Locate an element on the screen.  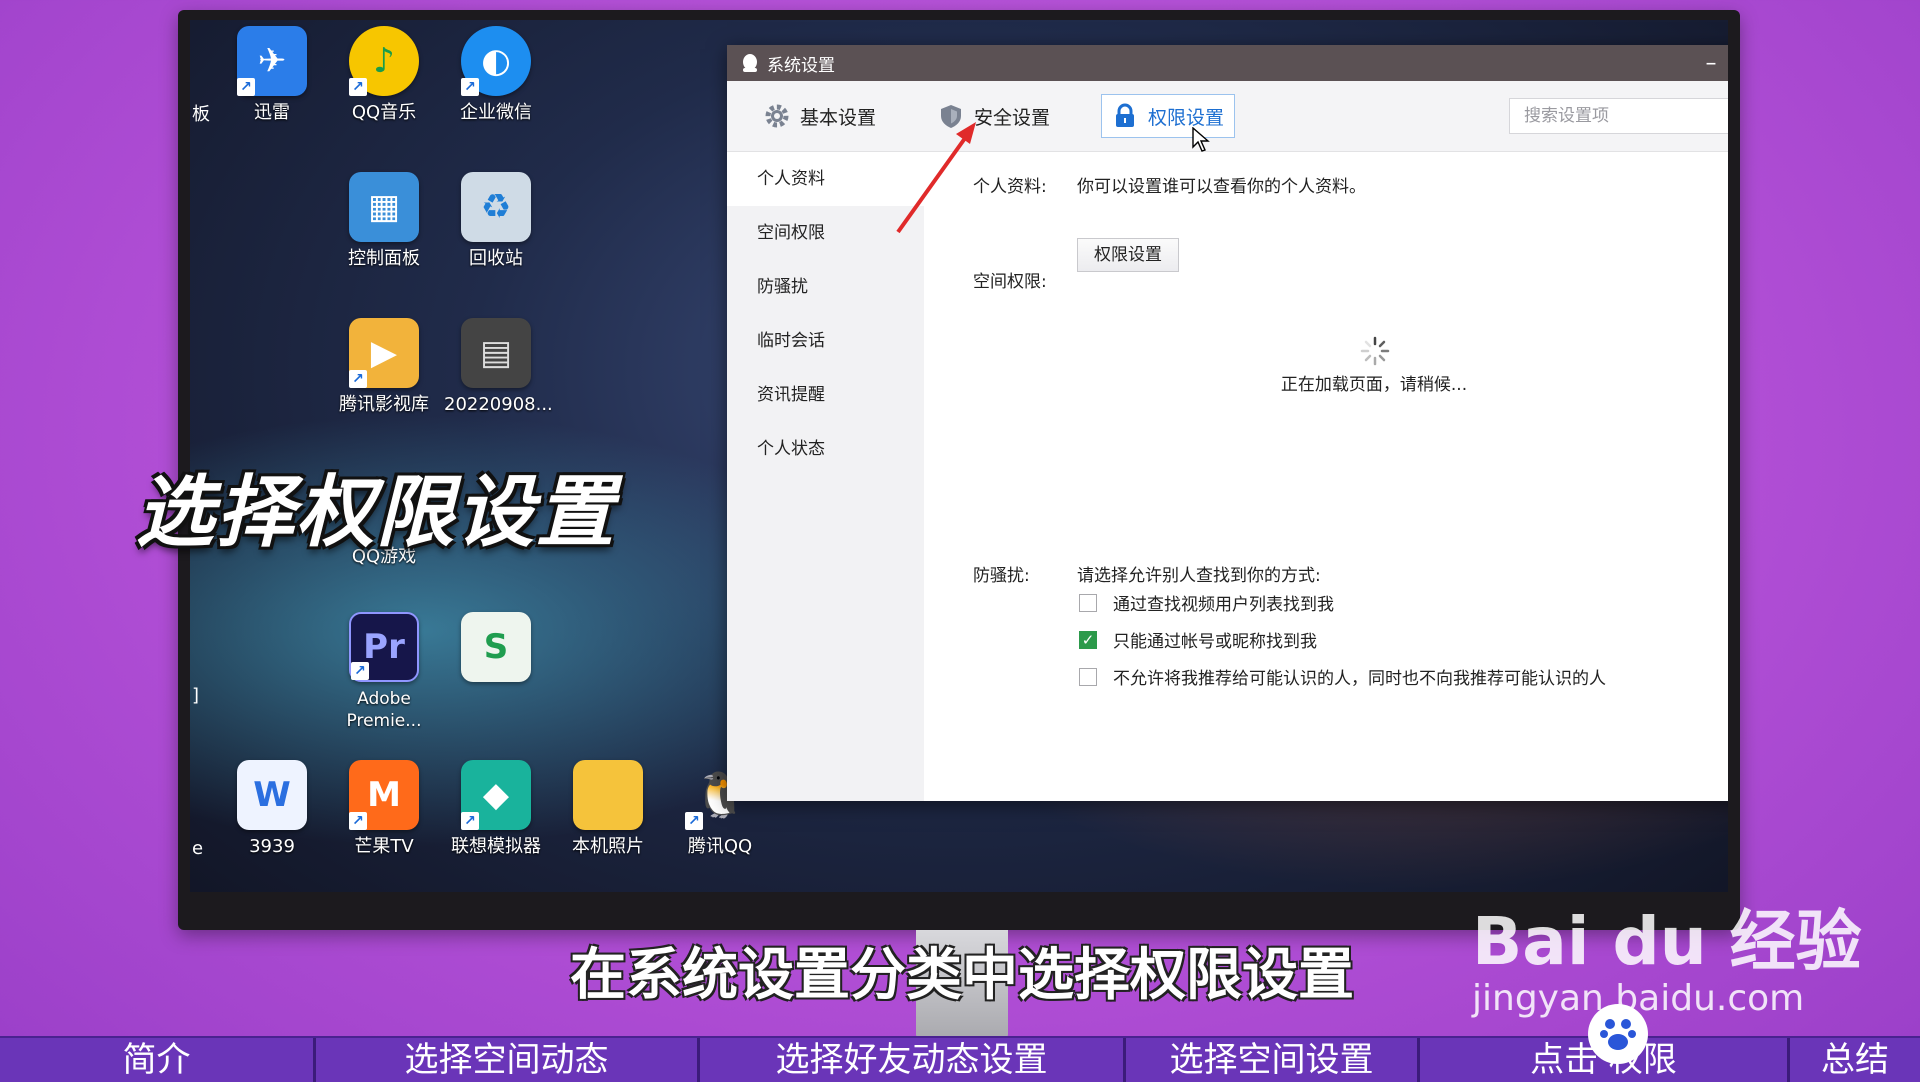
control-panel-icon: ▦ is located at coordinates (384, 207).